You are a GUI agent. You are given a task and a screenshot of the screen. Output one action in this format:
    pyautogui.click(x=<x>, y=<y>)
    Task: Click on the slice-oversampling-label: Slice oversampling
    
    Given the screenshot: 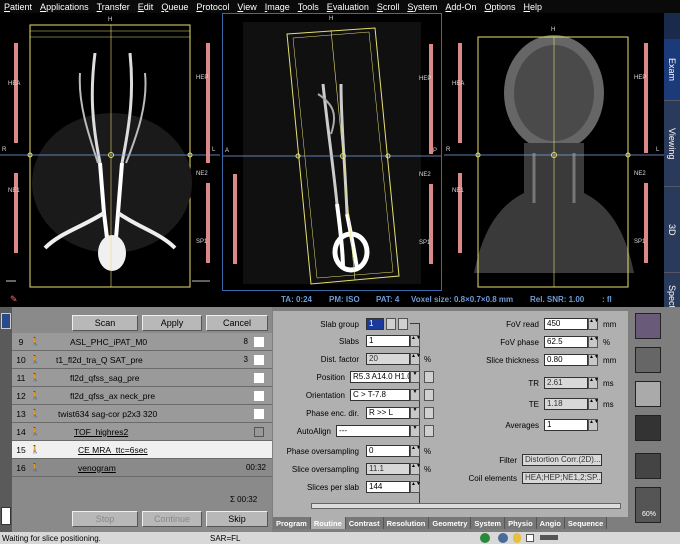 What is the action you would take?
    pyautogui.click(x=325, y=469)
    